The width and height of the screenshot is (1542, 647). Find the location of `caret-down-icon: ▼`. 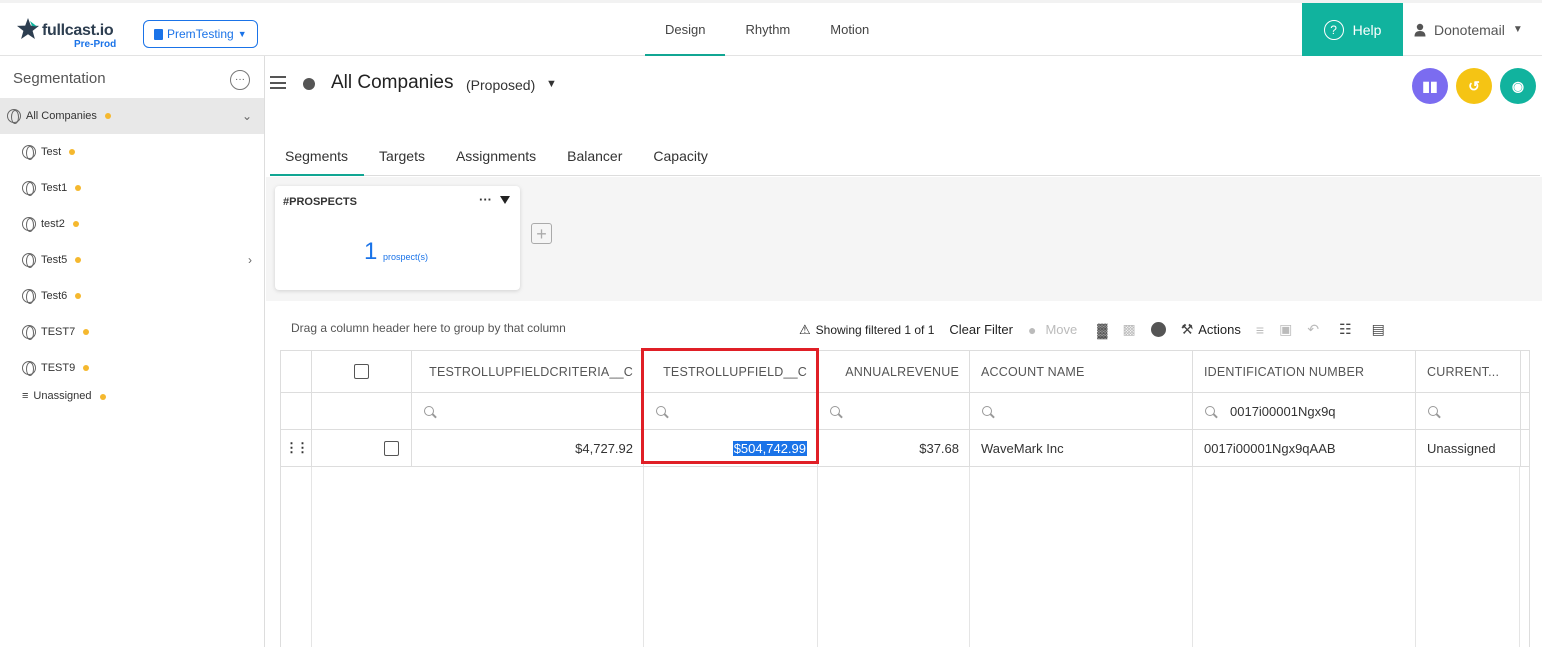

caret-down-icon: ▼ is located at coordinates (551, 84).